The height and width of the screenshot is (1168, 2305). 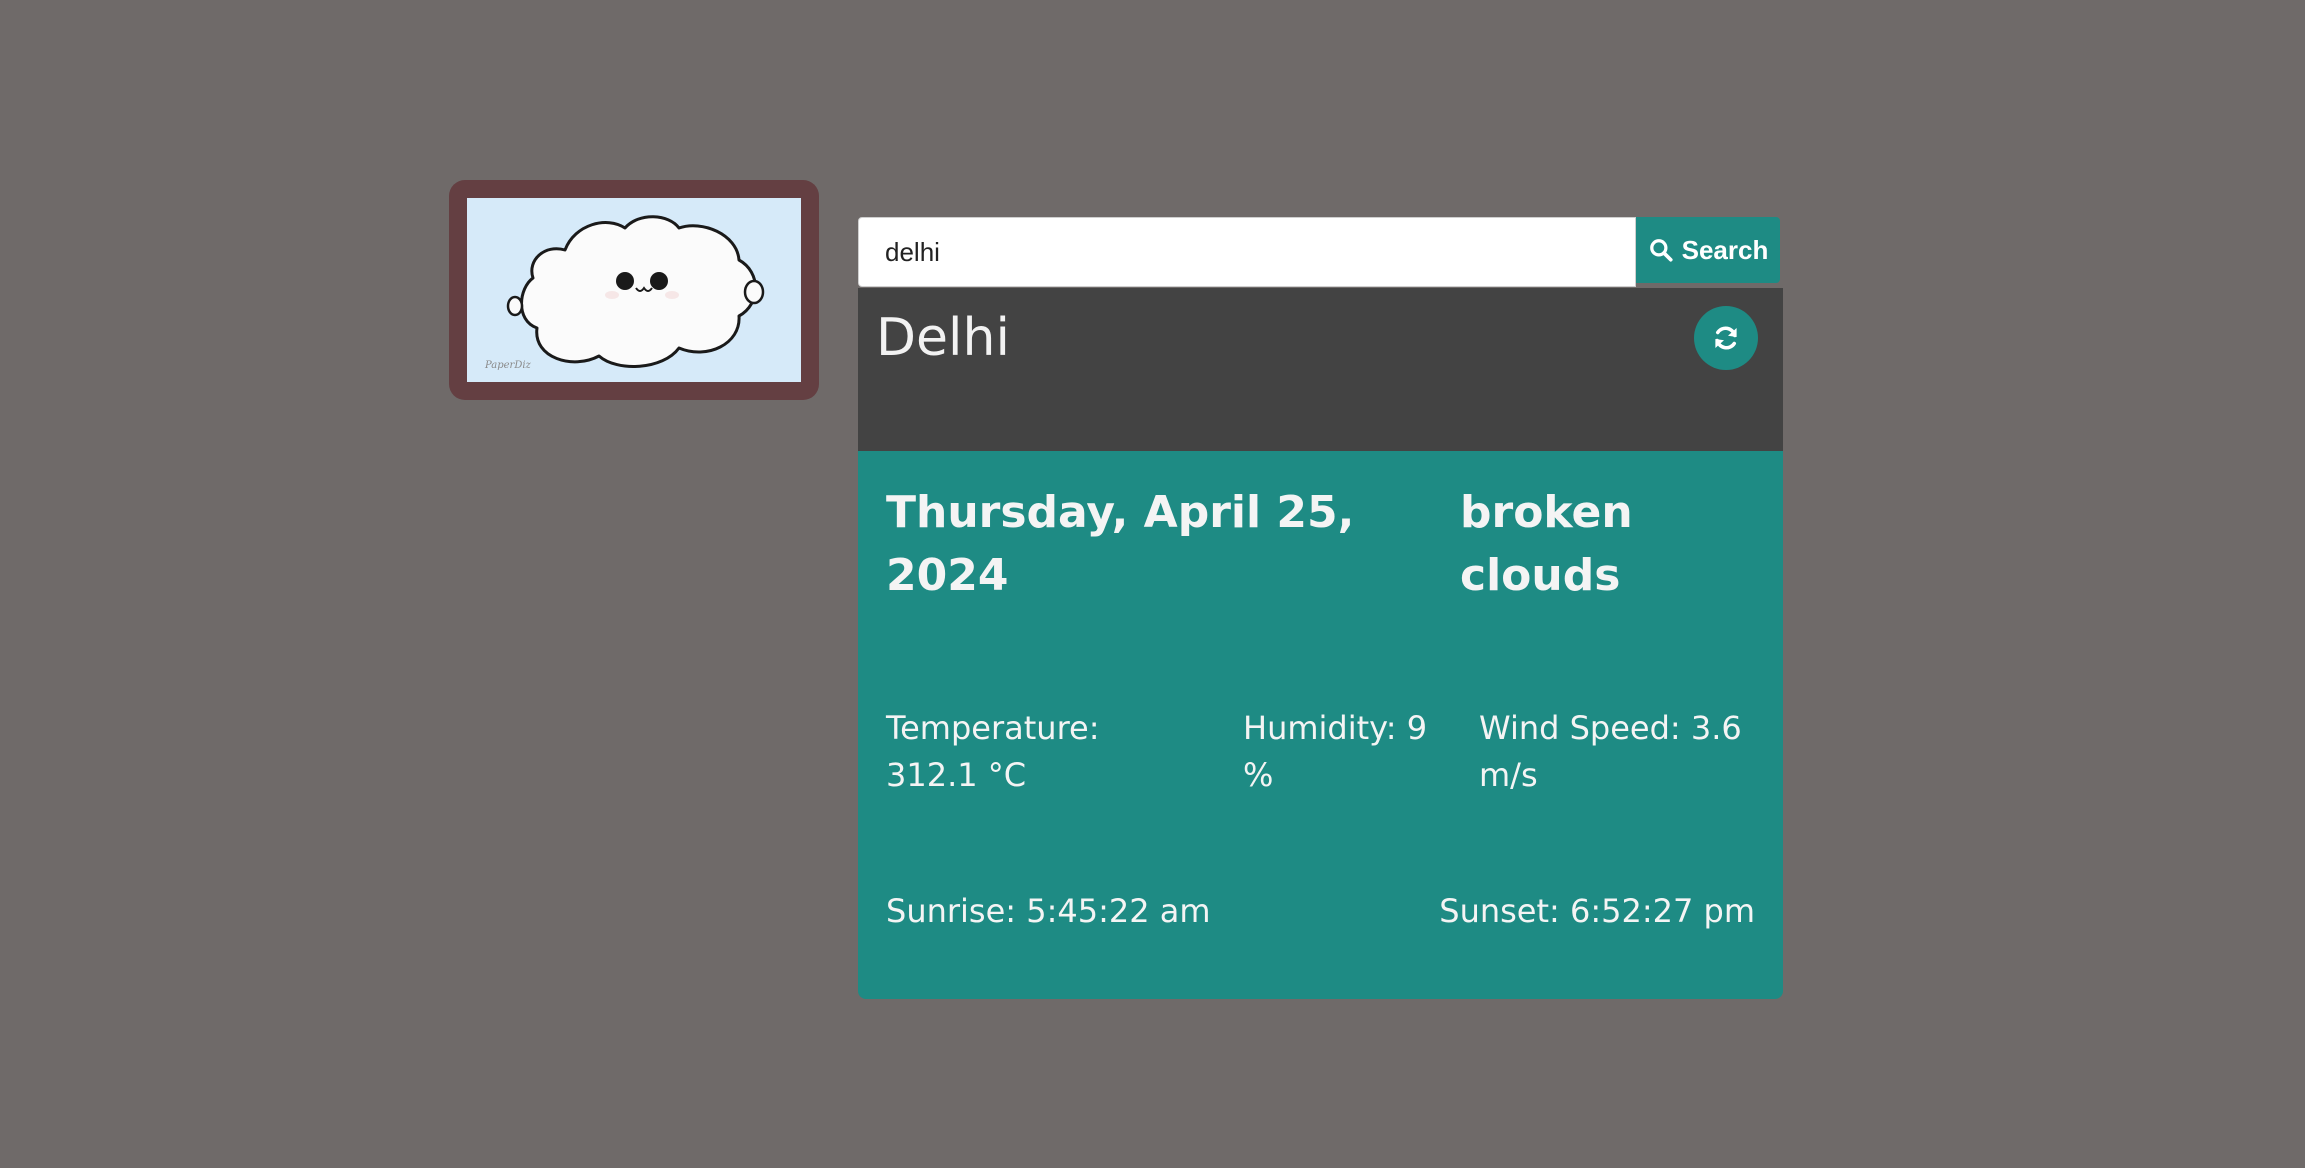 I want to click on search-button: Search, so click(x=1708, y=250).